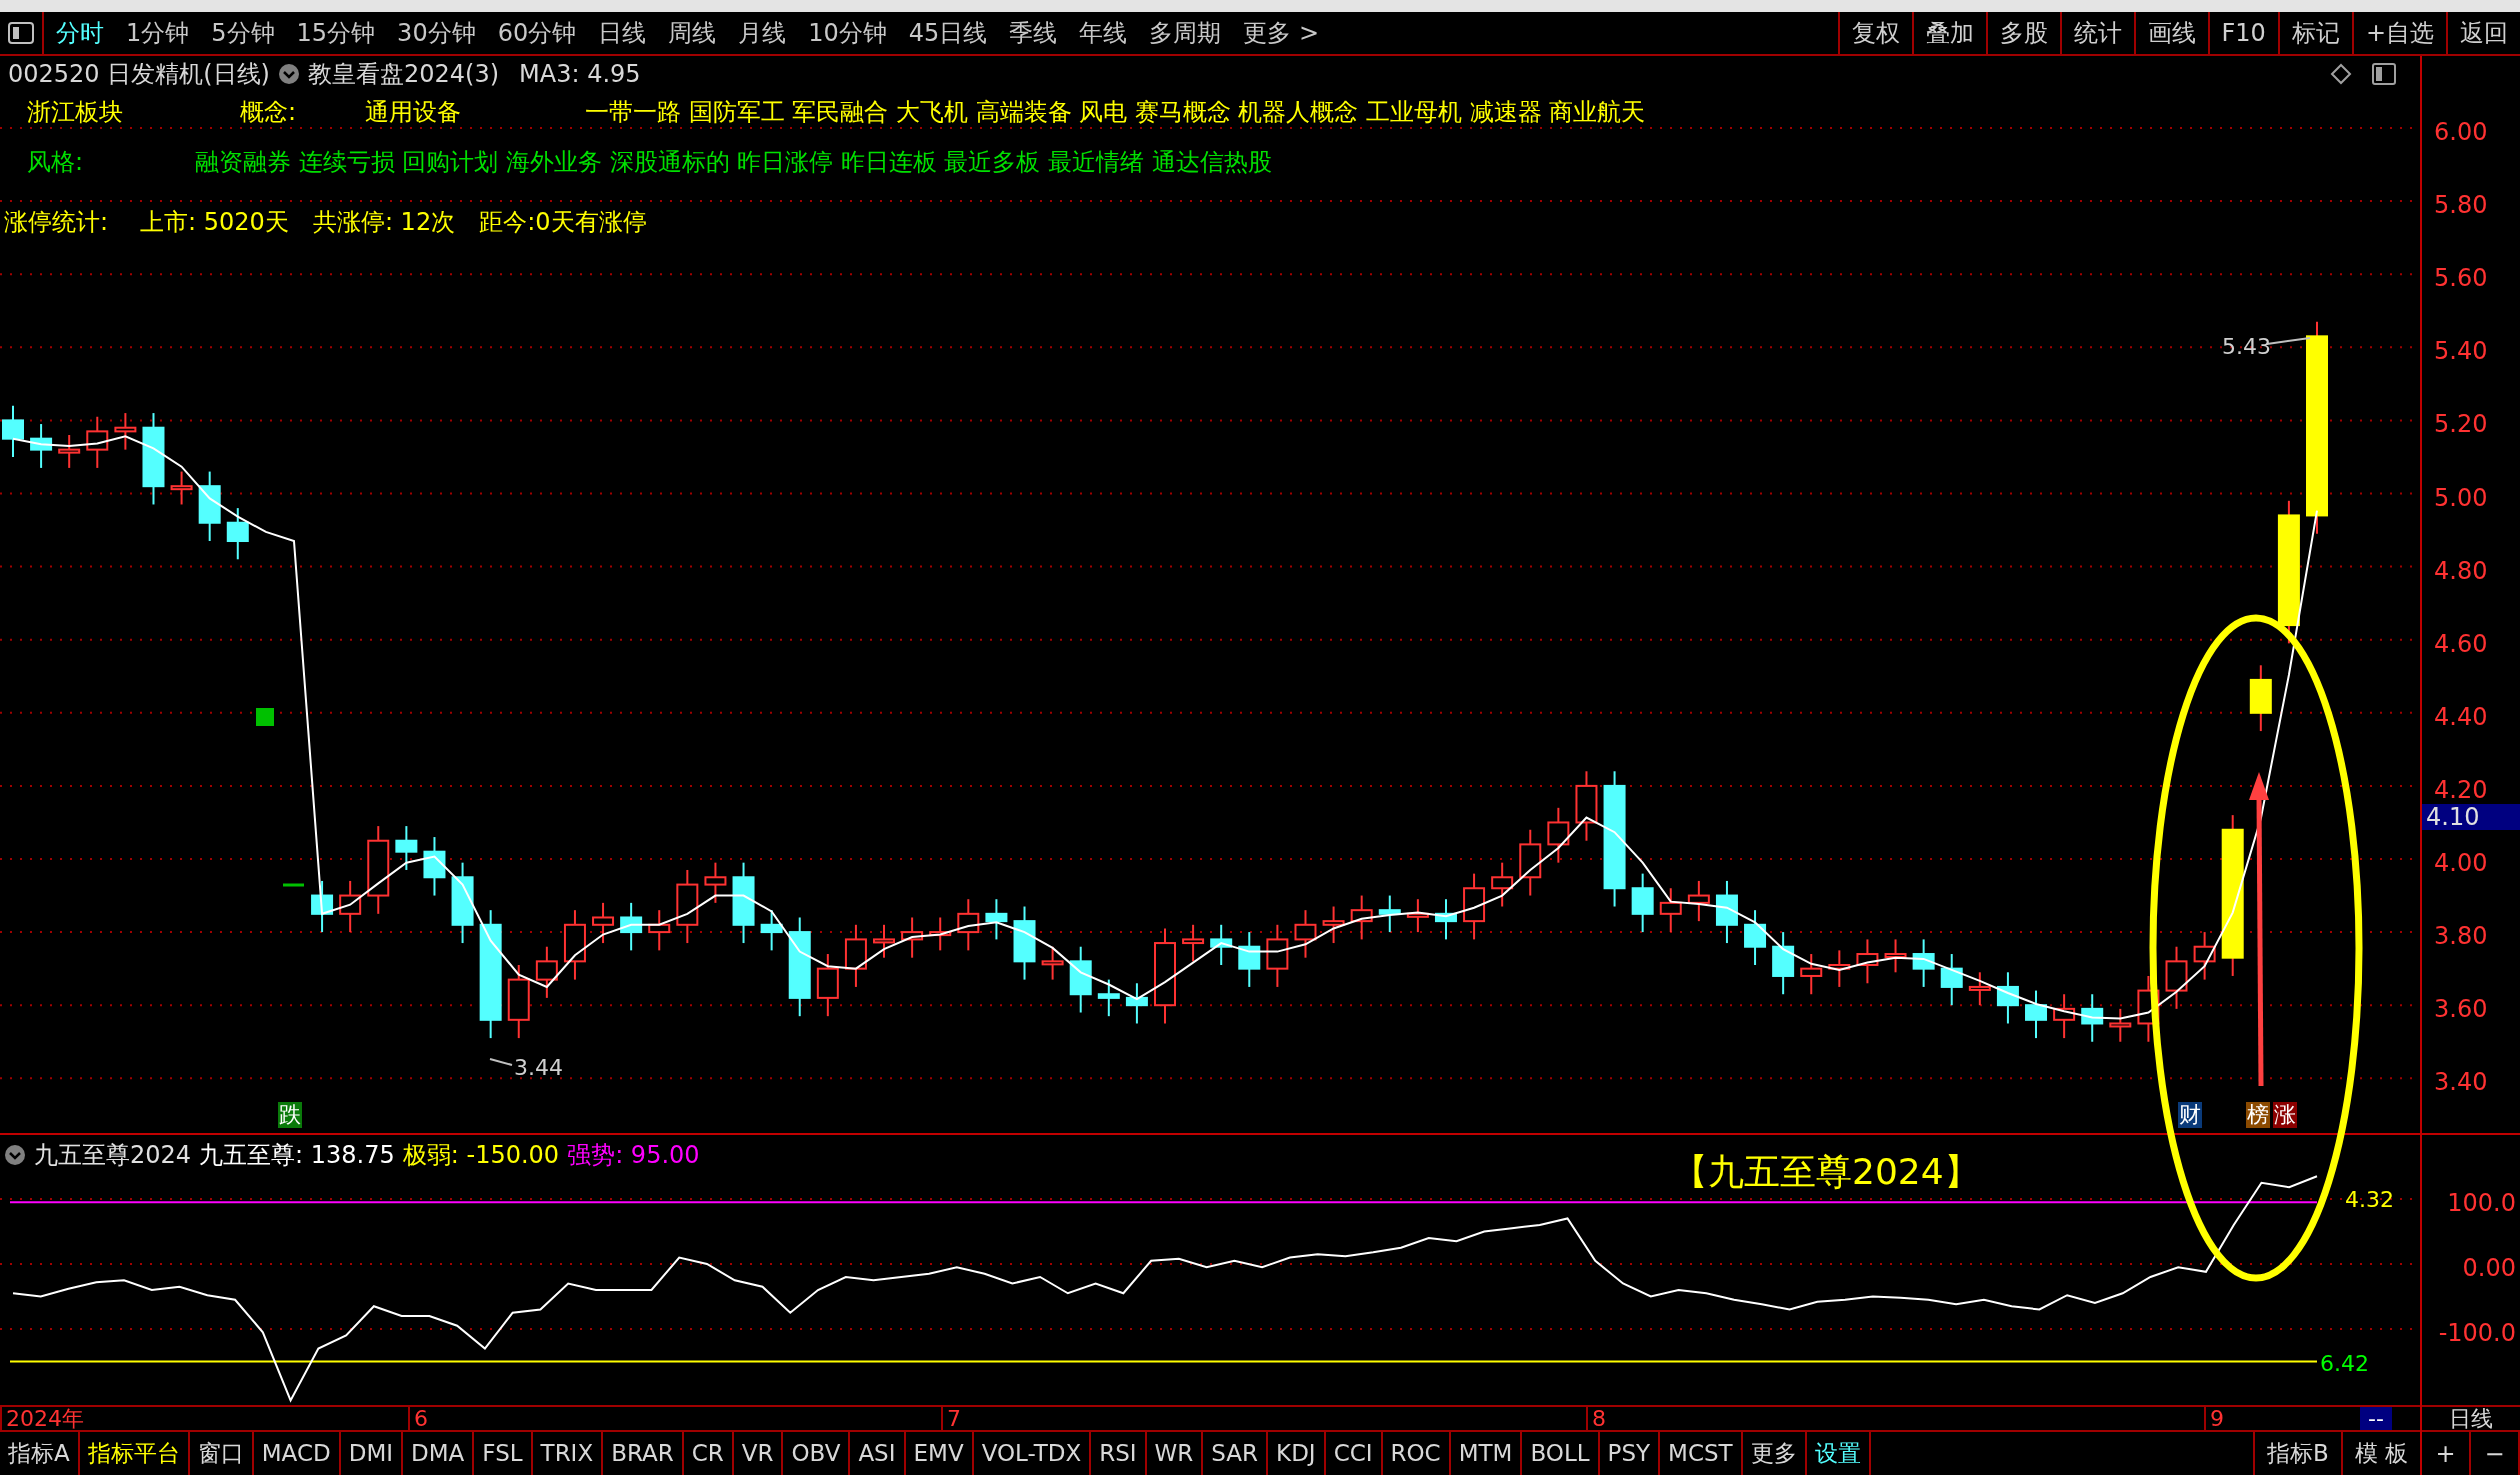 The image size is (2520, 1475). Describe the element at coordinates (1948, 33) in the screenshot. I see `toolbar-button: 叠加` at that location.